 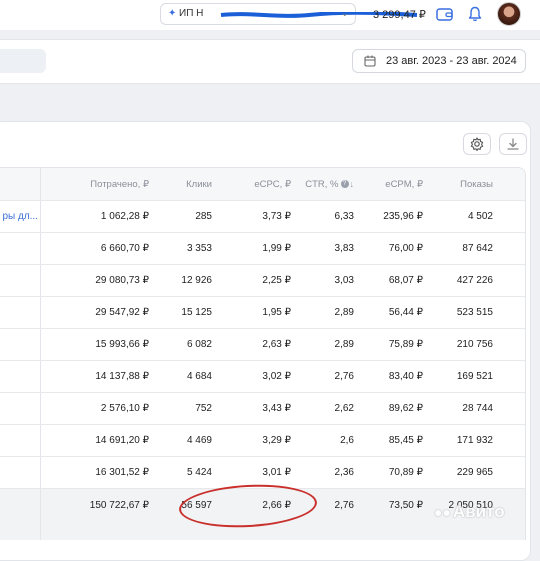 What do you see at coordinates (347, 440) in the screenshot?
I see `cell-ctr: 2,6` at bounding box center [347, 440].